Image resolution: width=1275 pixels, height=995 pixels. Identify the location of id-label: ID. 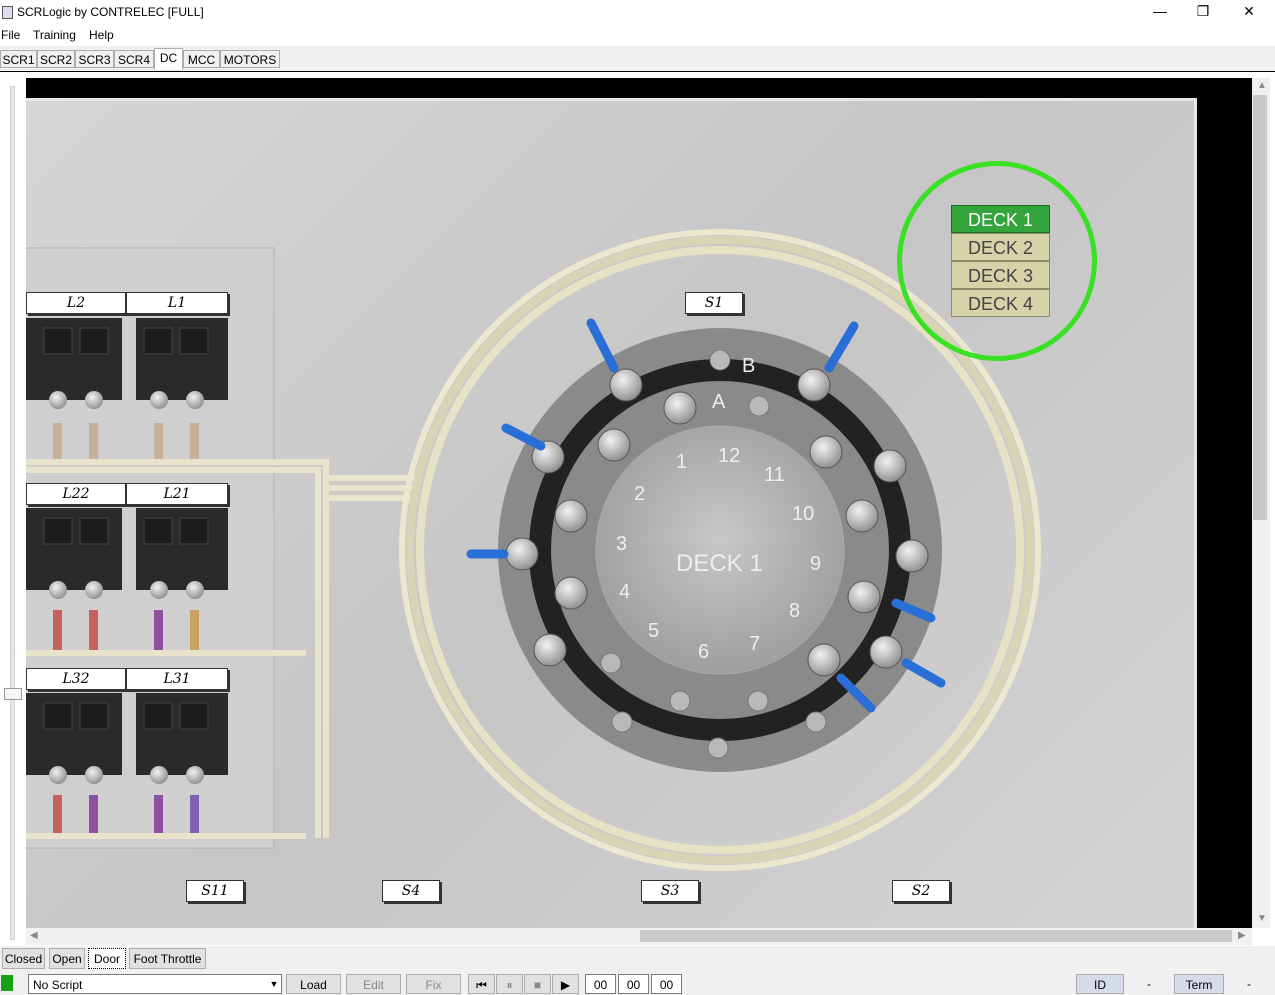
(1100, 984).